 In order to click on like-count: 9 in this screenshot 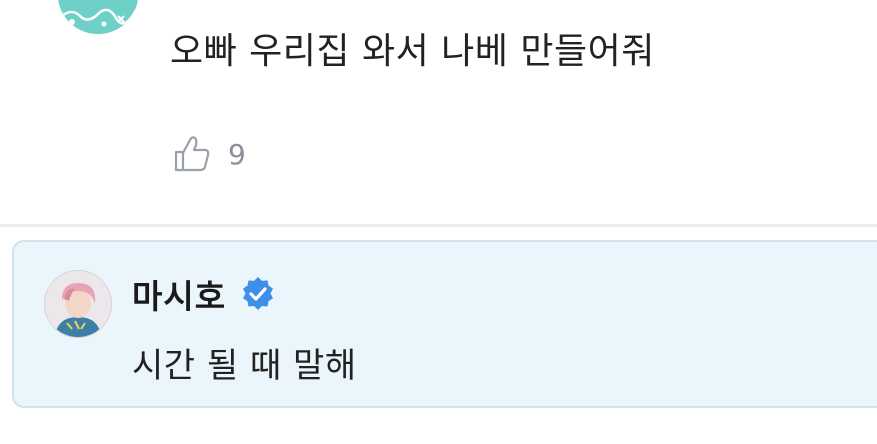, I will do `click(237, 154)`.